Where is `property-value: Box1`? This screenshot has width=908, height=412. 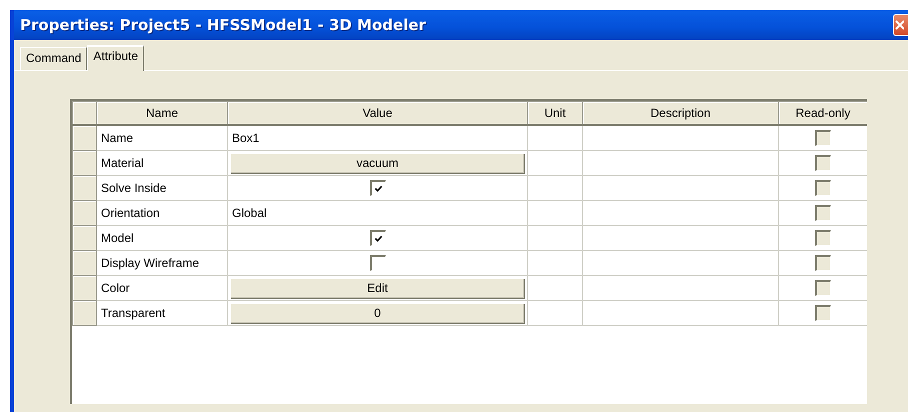 property-value: Box1 is located at coordinates (378, 137).